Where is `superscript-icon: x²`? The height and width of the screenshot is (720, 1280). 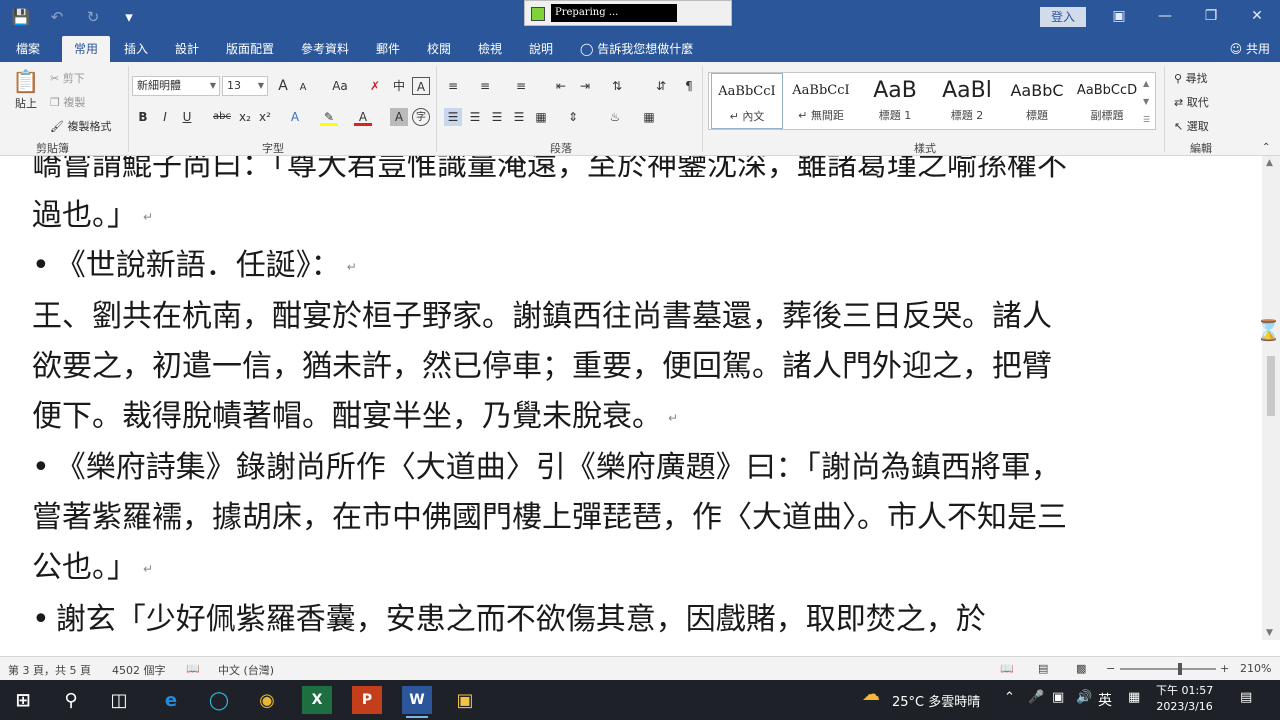 superscript-icon: x² is located at coordinates (265, 117).